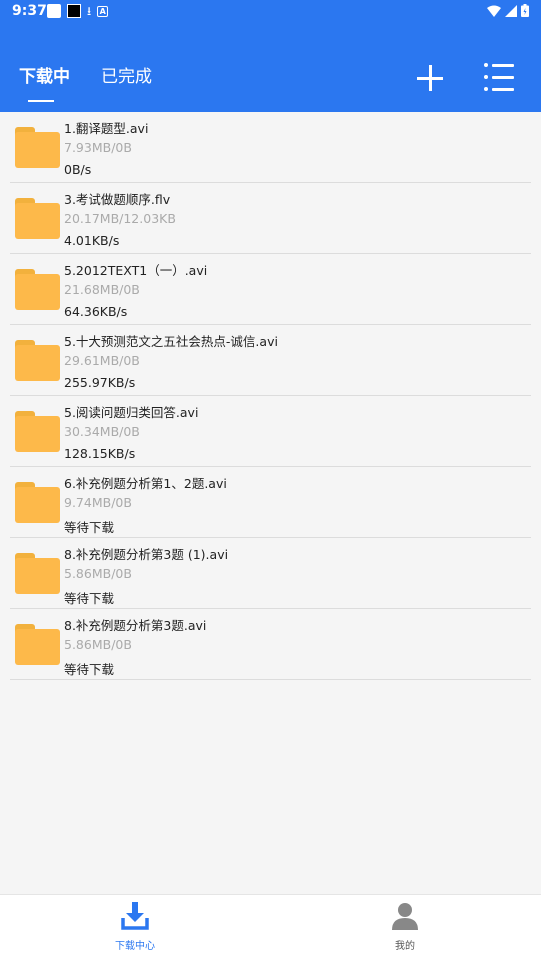 The height and width of the screenshot is (961, 541). What do you see at coordinates (100, 453) in the screenshot?
I see `download-status: 128.15KB/s` at bounding box center [100, 453].